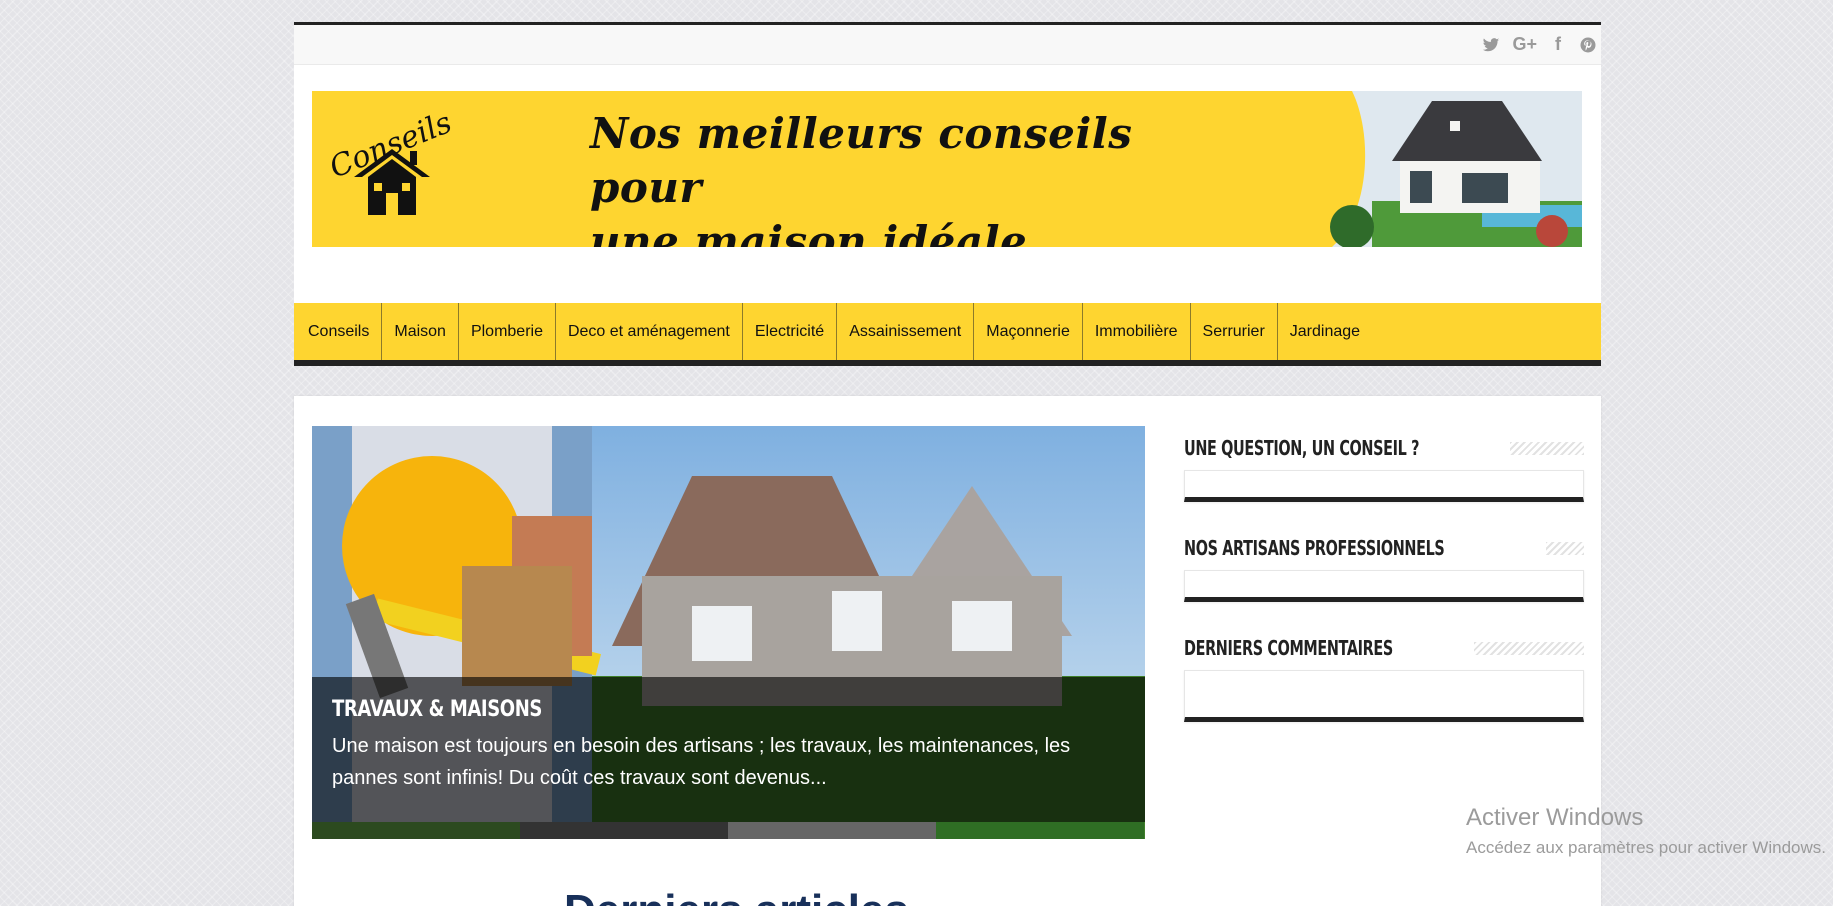 The width and height of the screenshot is (1833, 906). Describe the element at coordinates (1384, 468) in the screenshot. I see `widget-question: UNE QUESTION, UN CONSEIL ?` at that location.